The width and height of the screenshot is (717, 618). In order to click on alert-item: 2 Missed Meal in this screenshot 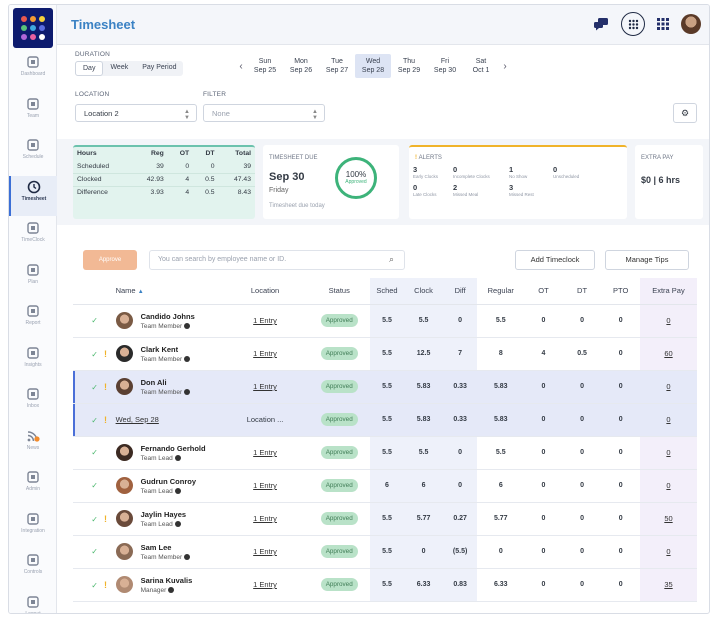, I will do `click(481, 190)`.